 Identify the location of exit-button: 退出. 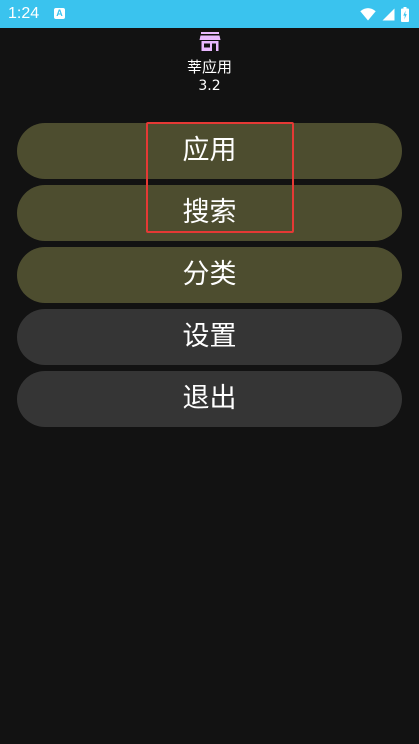
(209, 399).